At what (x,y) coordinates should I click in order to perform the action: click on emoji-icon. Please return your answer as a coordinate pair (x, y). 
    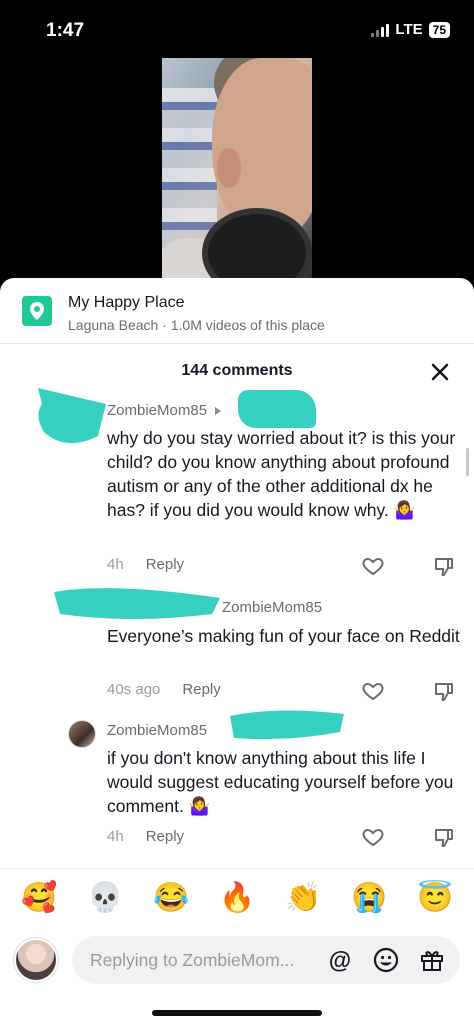
    Looking at the image, I should click on (386, 960).